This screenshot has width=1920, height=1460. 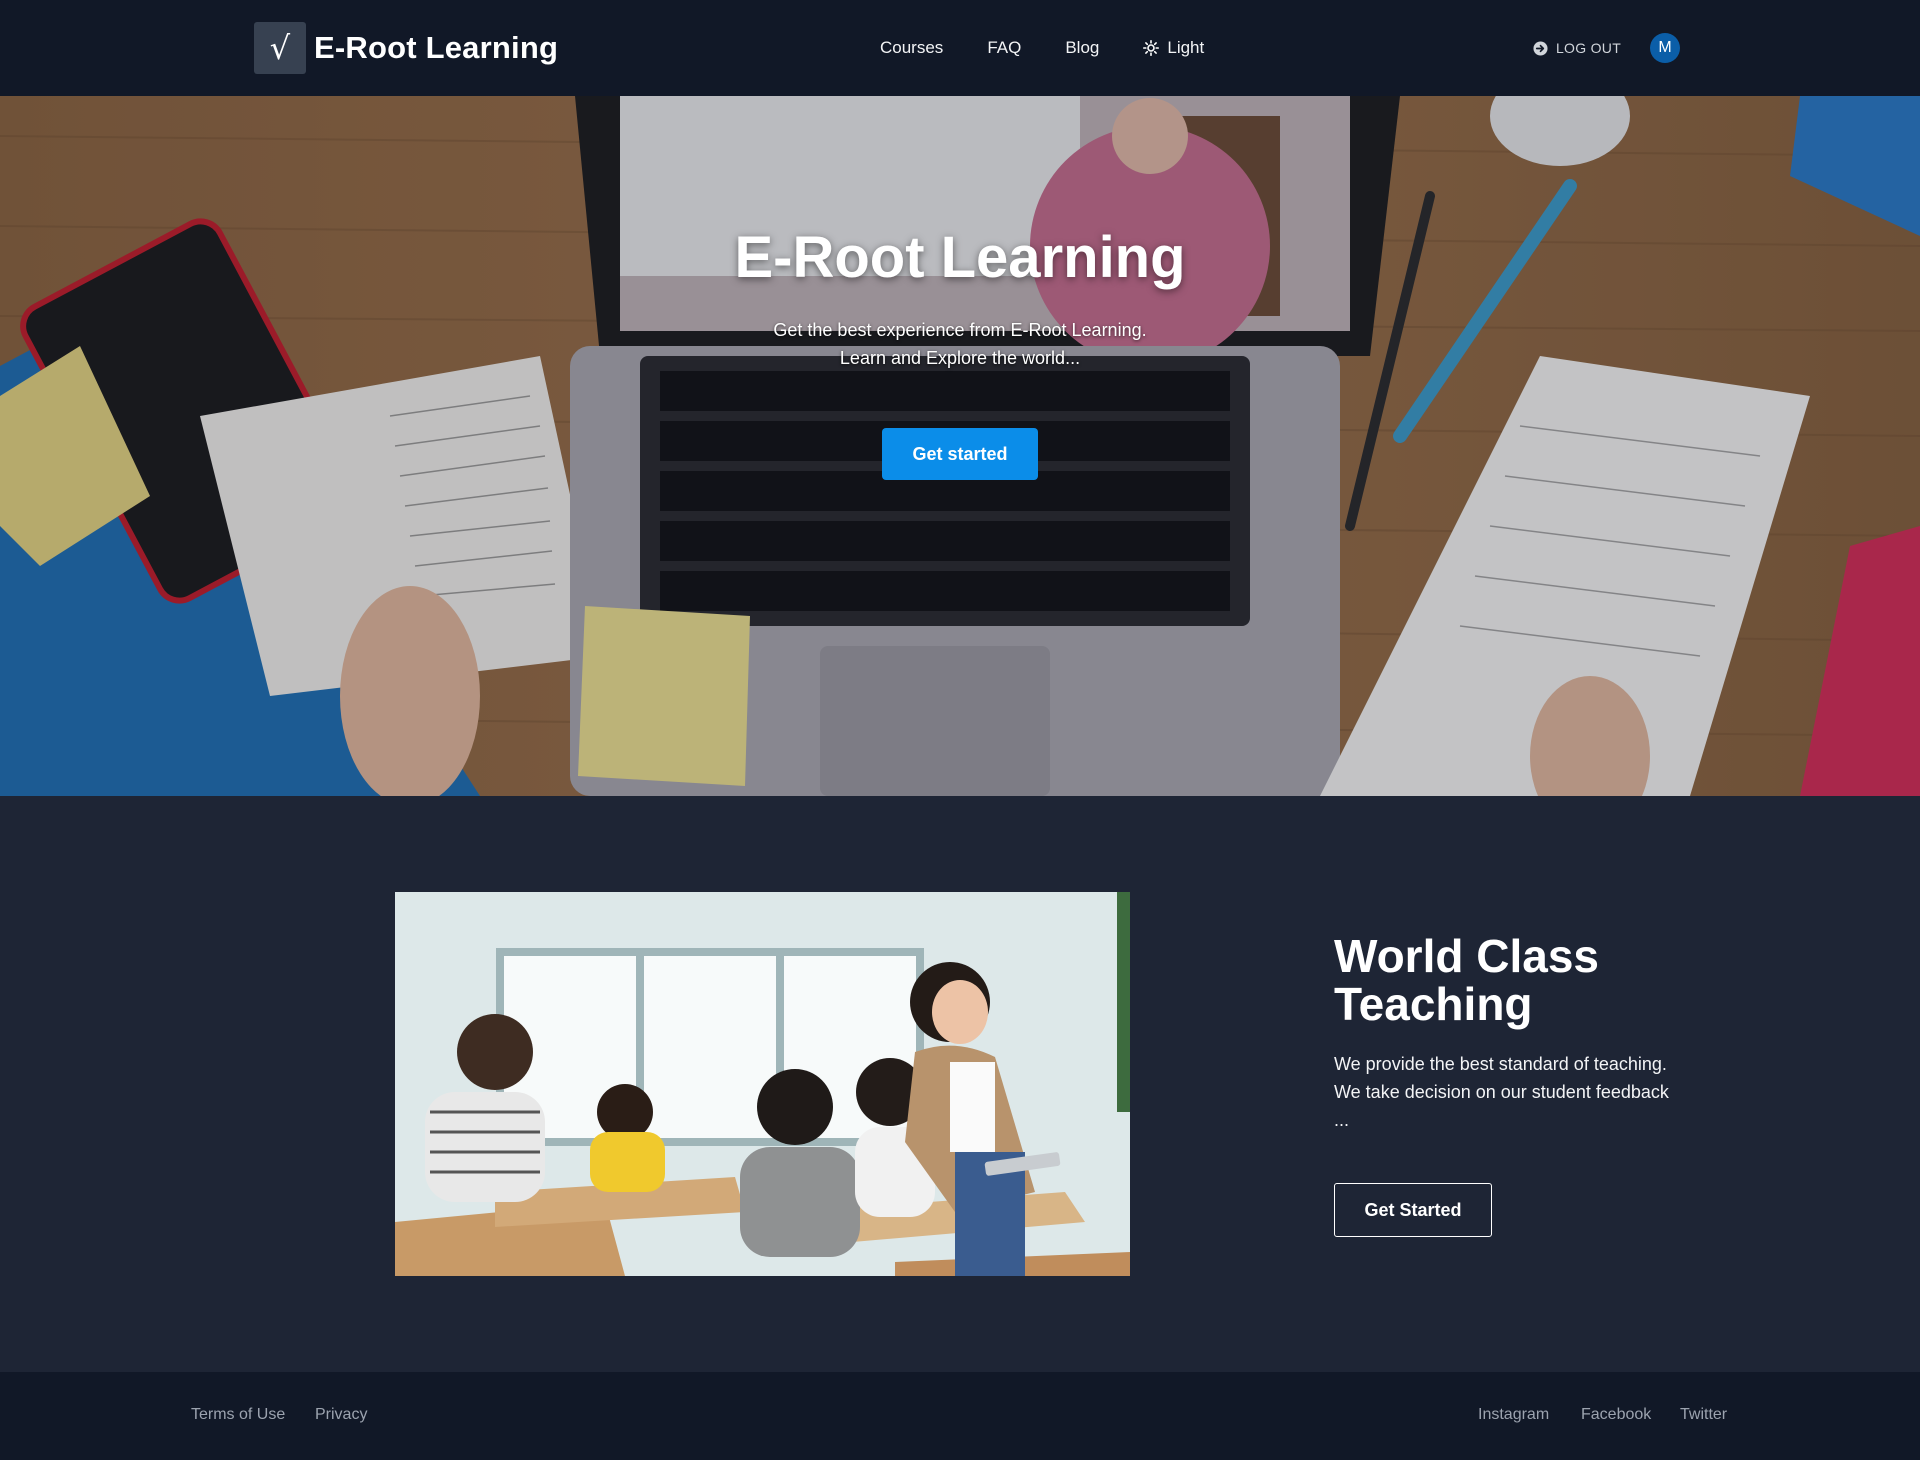 I want to click on logout-button: LOG OUT, so click(x=1577, y=48).